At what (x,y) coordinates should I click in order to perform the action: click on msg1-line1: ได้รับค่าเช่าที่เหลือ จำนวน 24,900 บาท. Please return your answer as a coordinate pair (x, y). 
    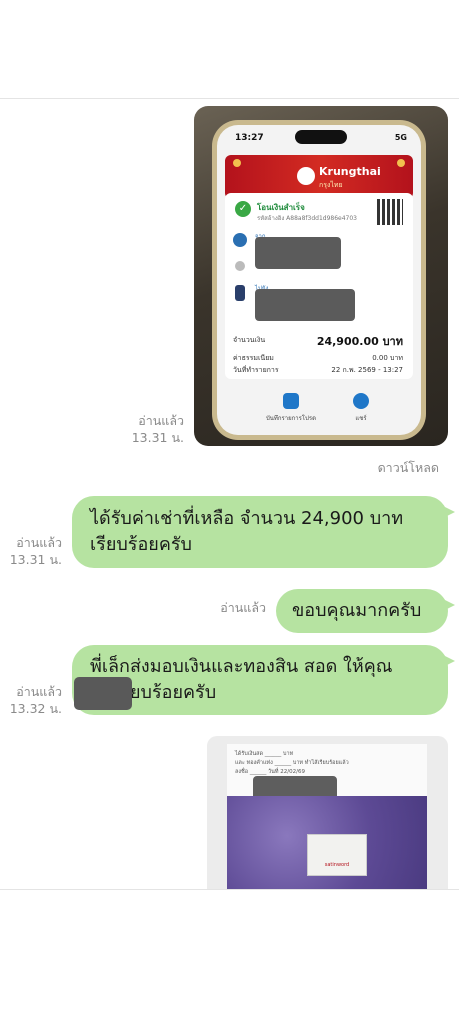
    Looking at the image, I should click on (247, 518).